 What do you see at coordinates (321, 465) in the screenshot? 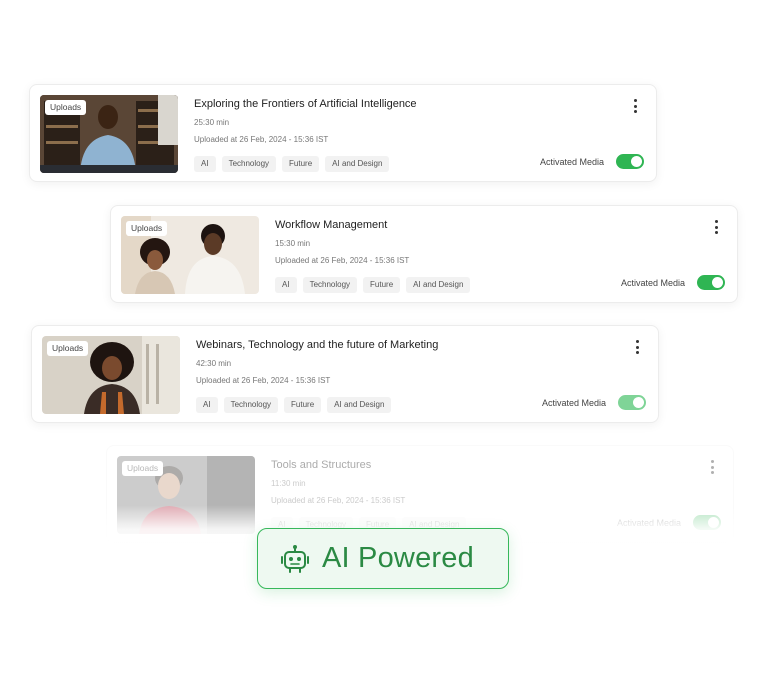
I see `card-title: Tools and Structures` at bounding box center [321, 465].